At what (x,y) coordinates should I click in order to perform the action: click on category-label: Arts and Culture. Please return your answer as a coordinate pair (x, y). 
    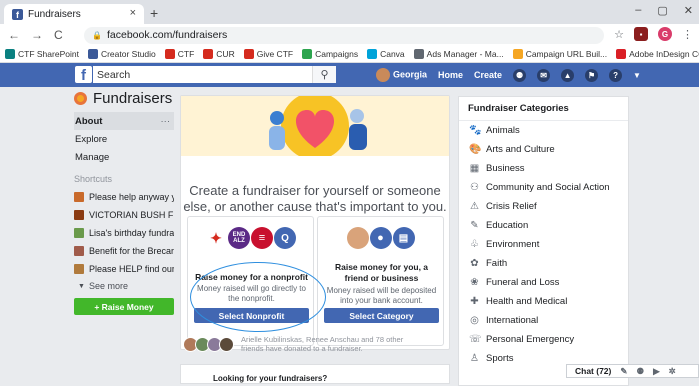
    Looking at the image, I should click on (520, 149).